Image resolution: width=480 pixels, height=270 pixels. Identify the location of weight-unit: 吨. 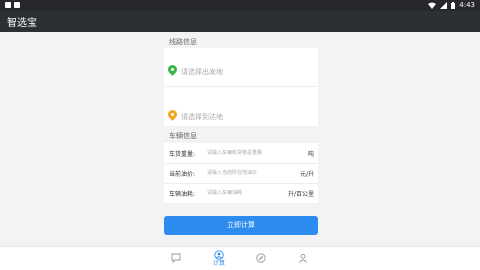
(310, 154).